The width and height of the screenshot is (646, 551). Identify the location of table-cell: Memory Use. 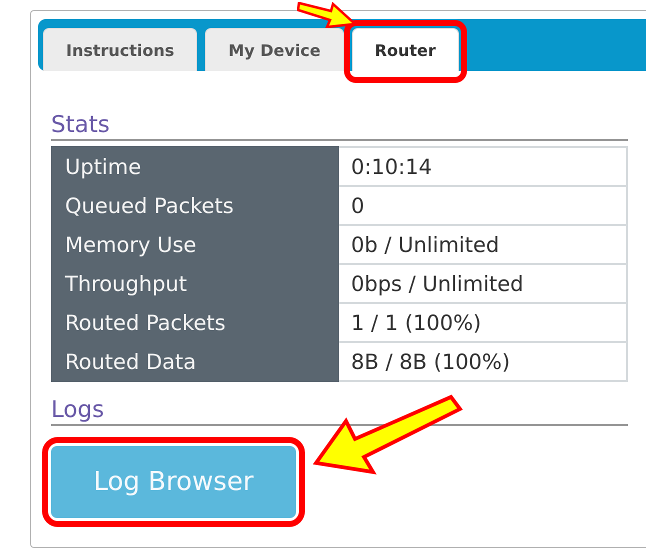
(195, 244).